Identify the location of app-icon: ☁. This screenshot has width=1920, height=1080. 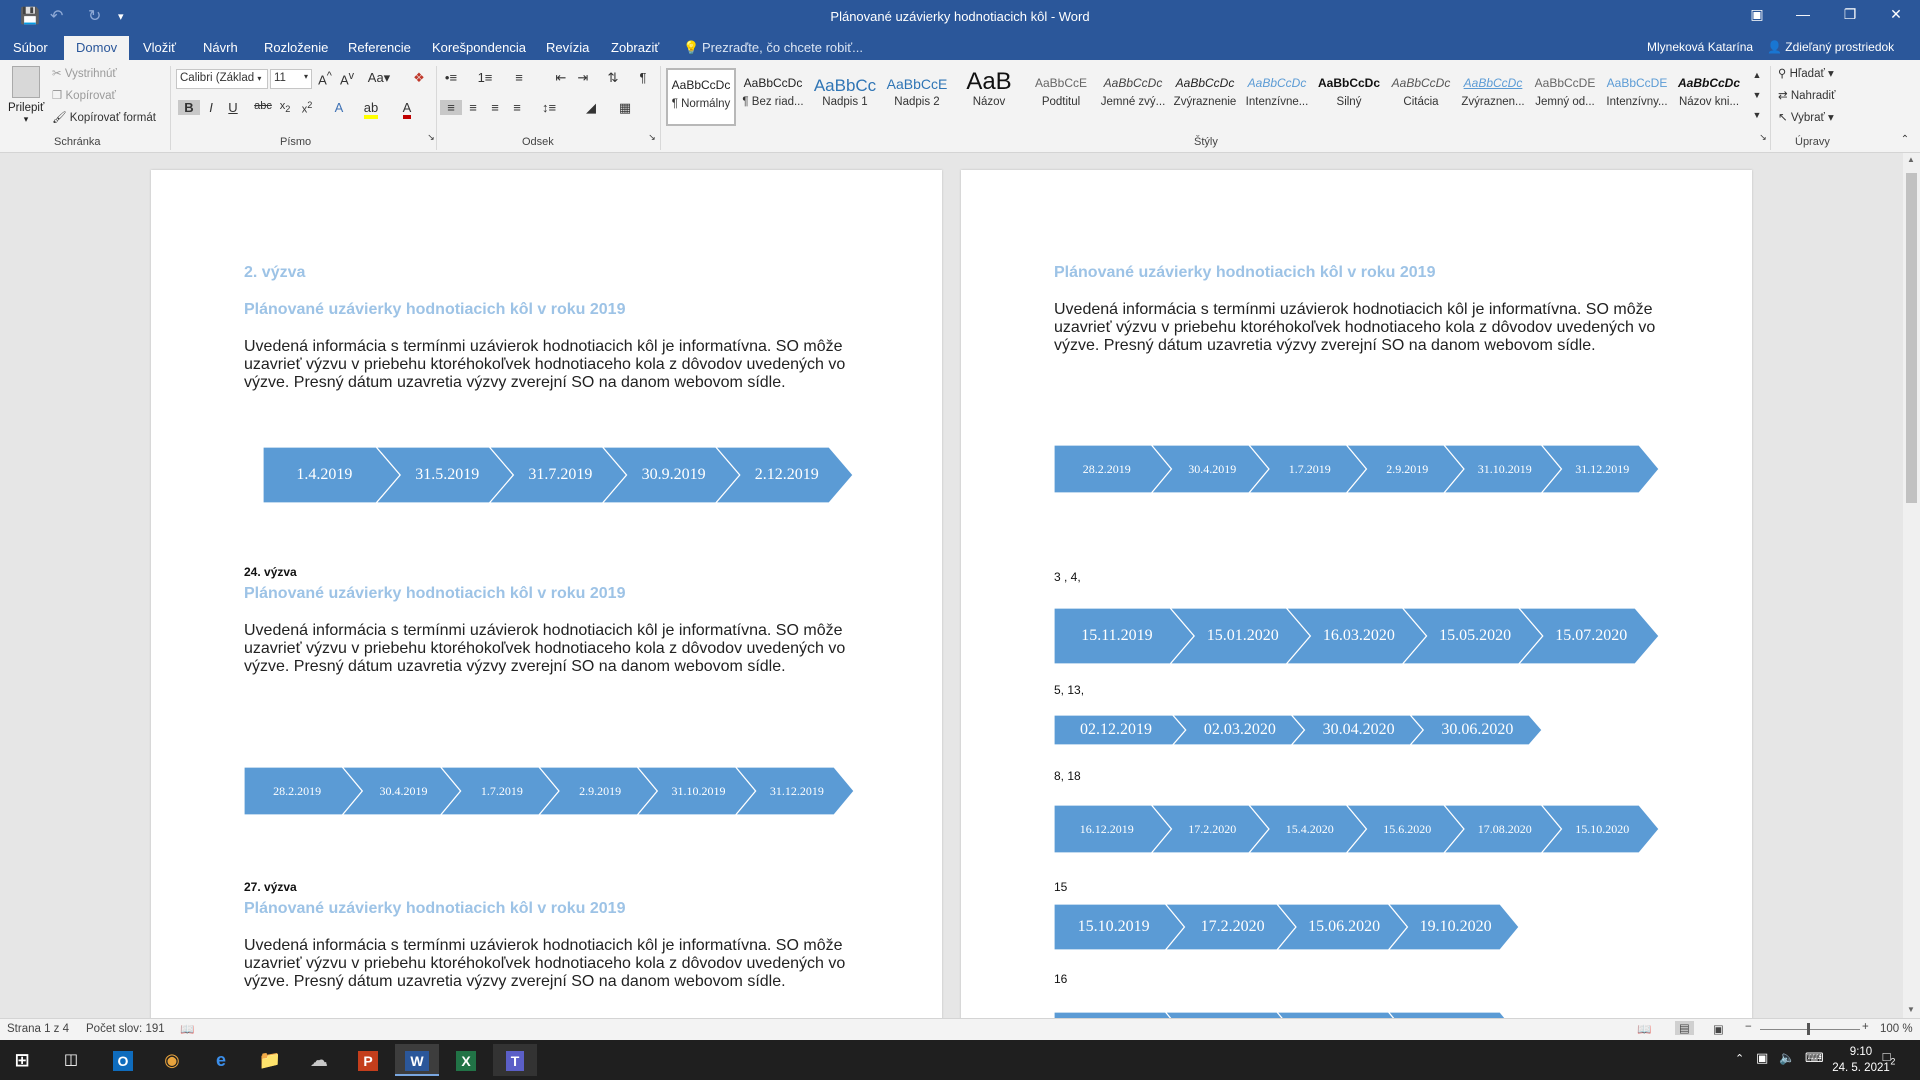
(319, 1060).